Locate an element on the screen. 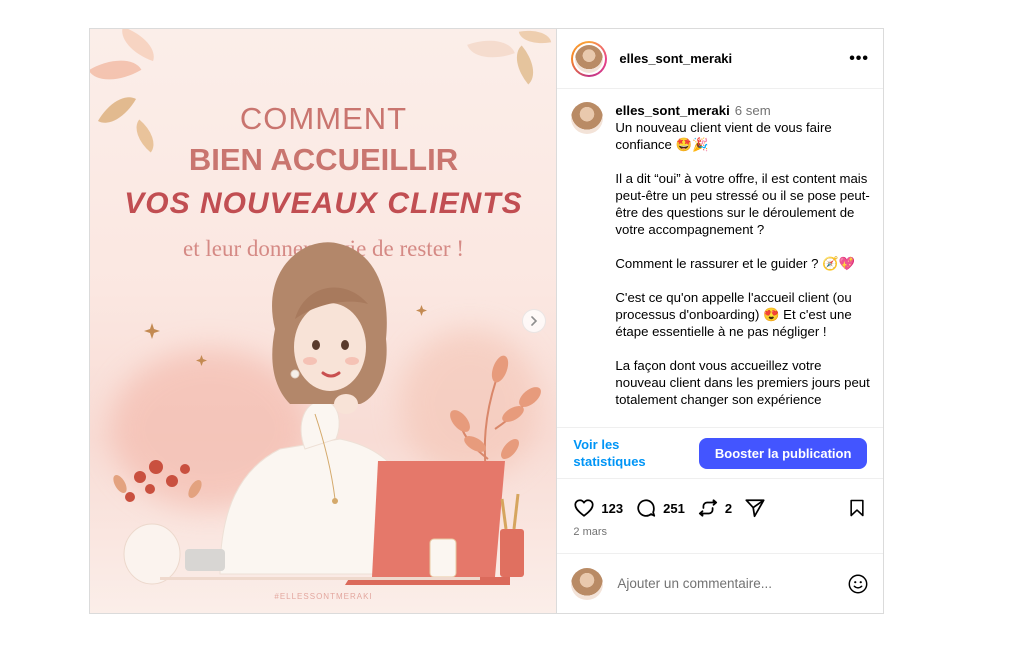  bookmark-icon is located at coordinates (857, 508).